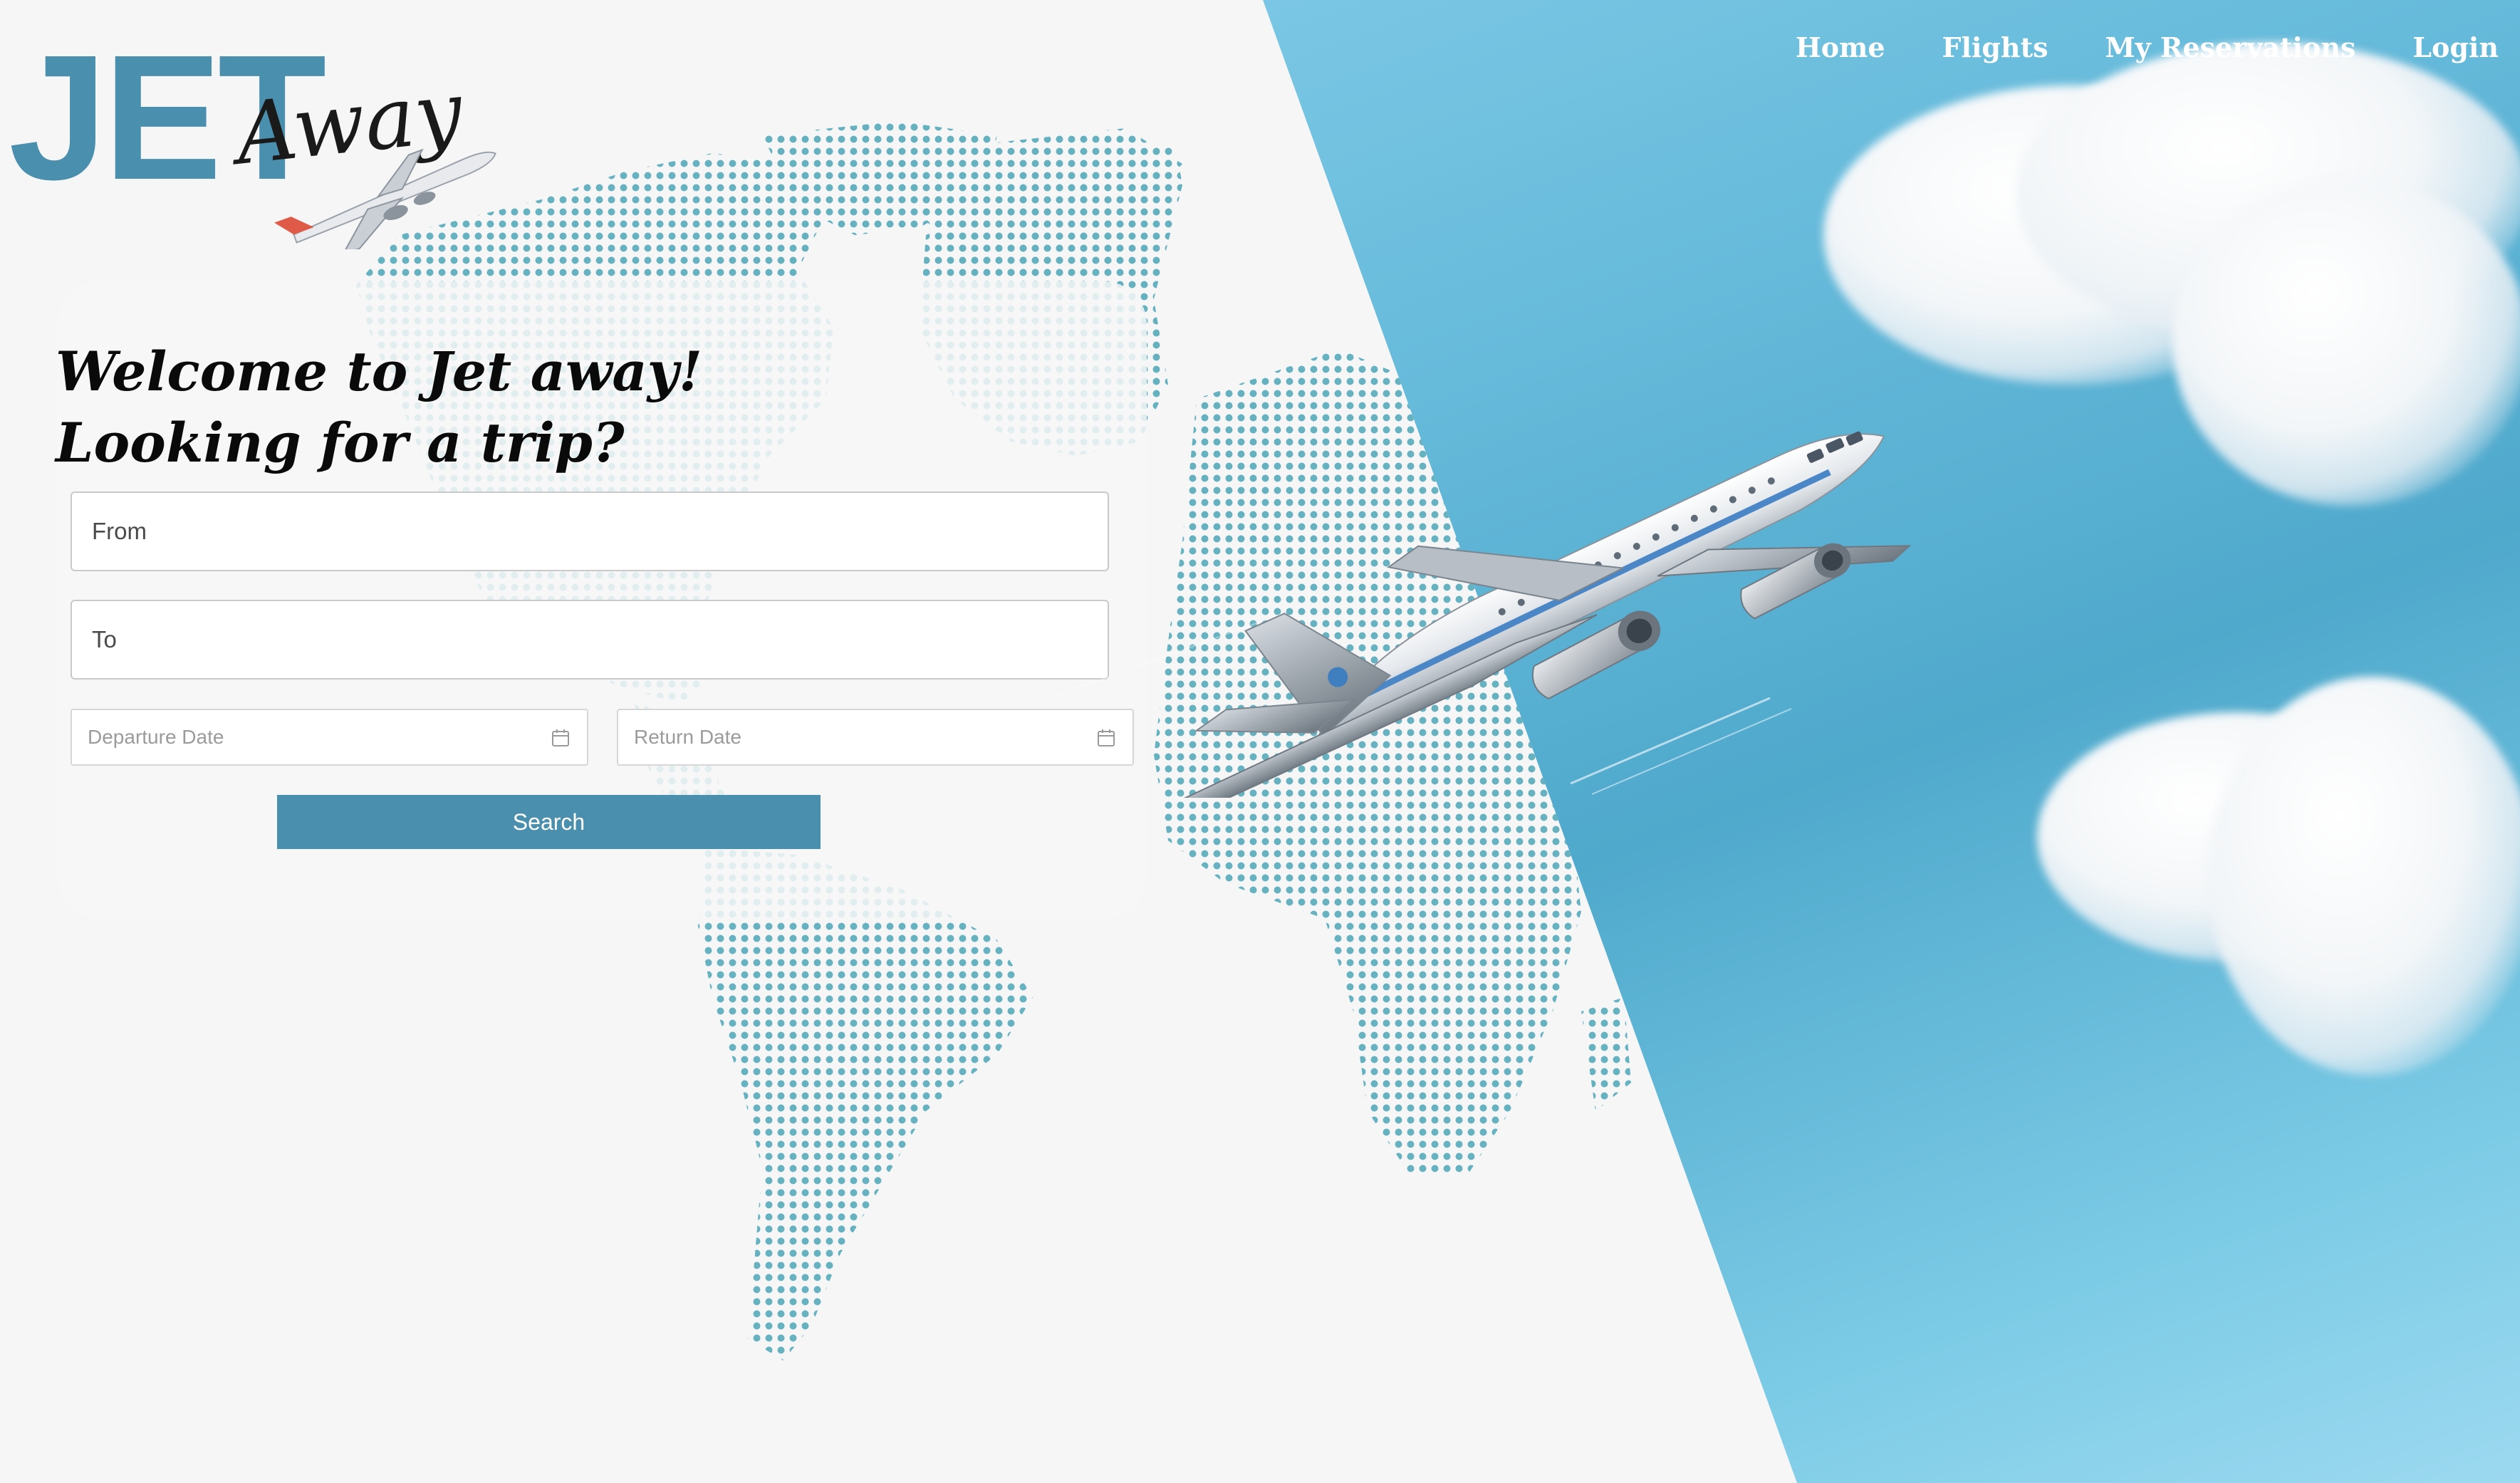 This screenshot has width=2520, height=1483. What do you see at coordinates (1840, 47) in the screenshot?
I see `nav-home: Home` at bounding box center [1840, 47].